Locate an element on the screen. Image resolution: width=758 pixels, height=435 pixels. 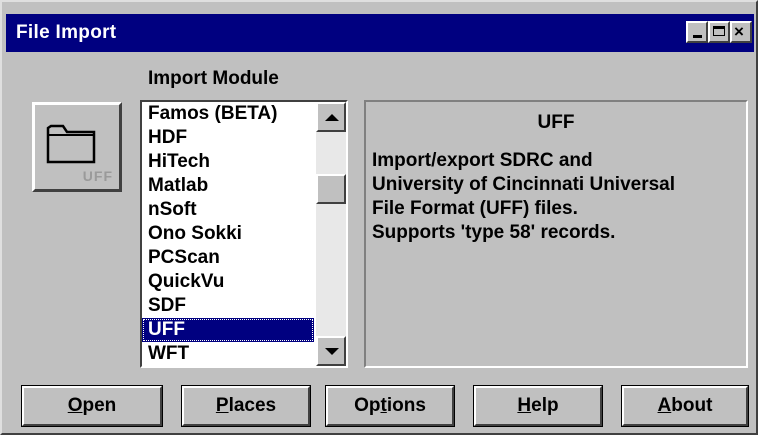
about-label-rest: bout is located at coordinates (692, 405).